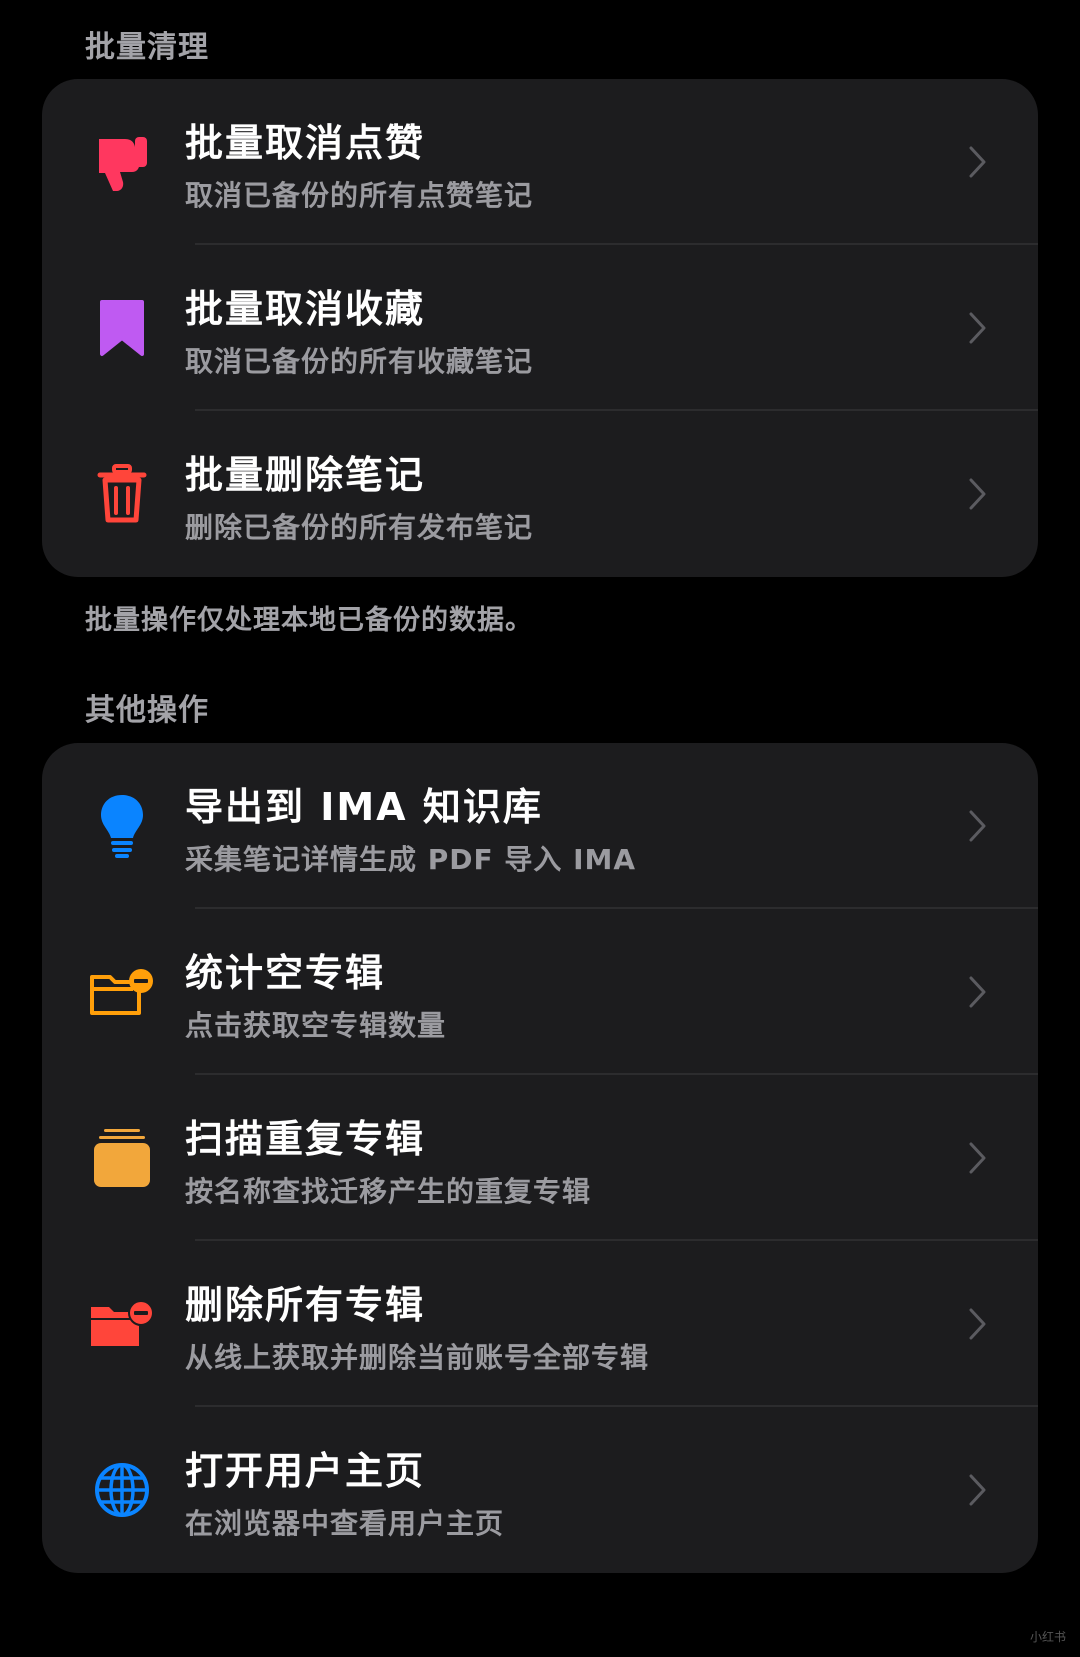  What do you see at coordinates (364, 807) in the screenshot?
I see `export-ima-title: 导出到 IMA 知识库` at bounding box center [364, 807].